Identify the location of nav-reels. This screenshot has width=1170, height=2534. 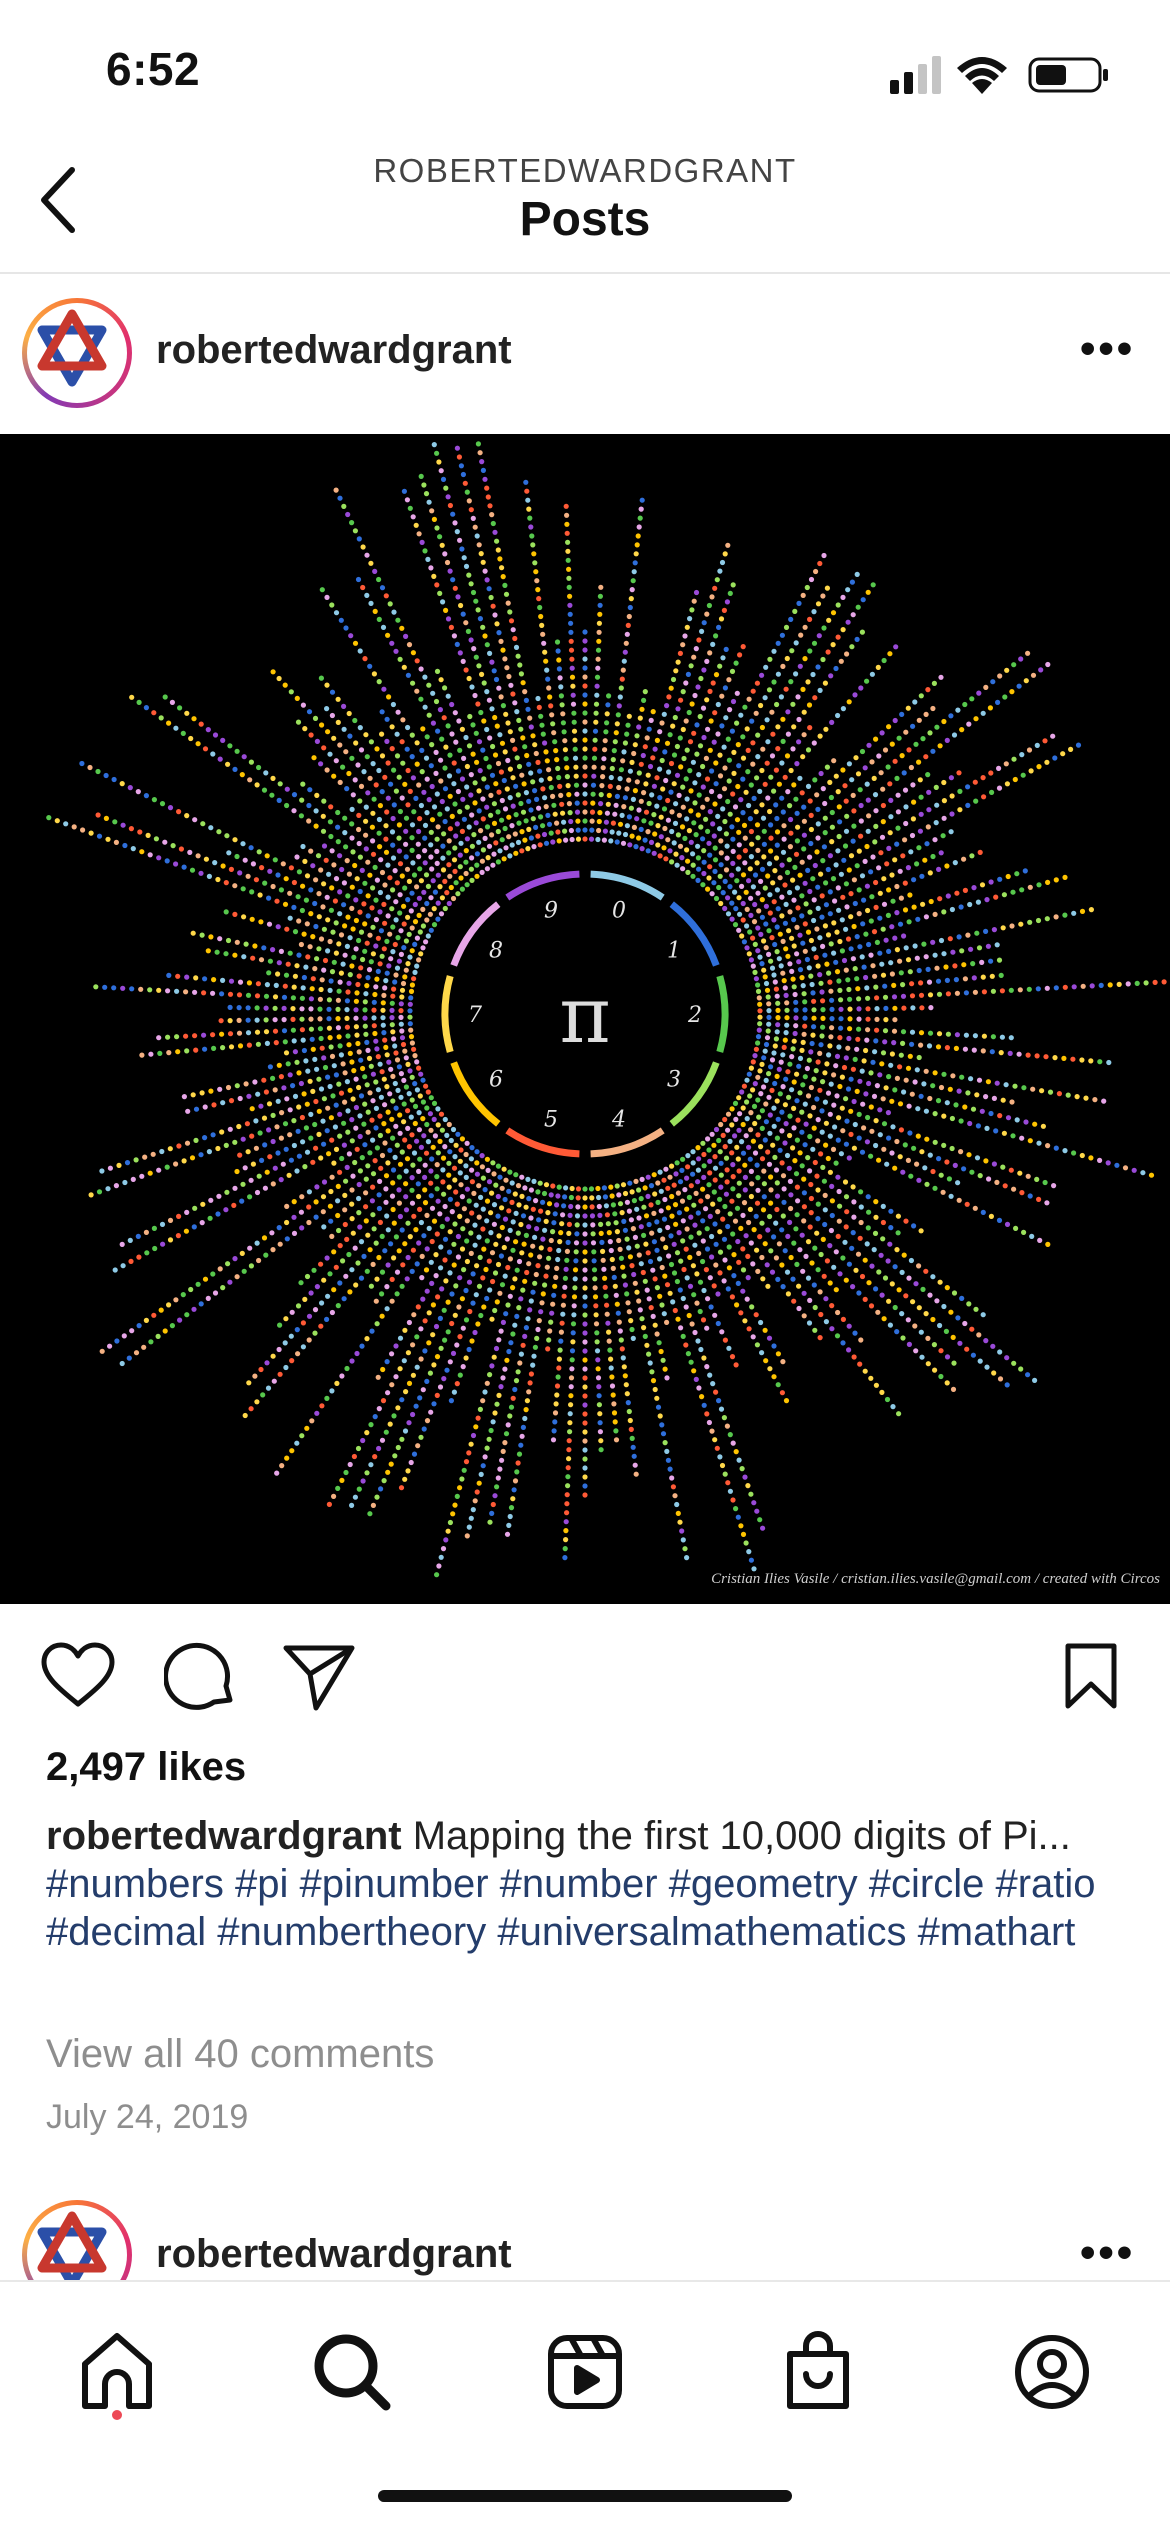
(585, 2372).